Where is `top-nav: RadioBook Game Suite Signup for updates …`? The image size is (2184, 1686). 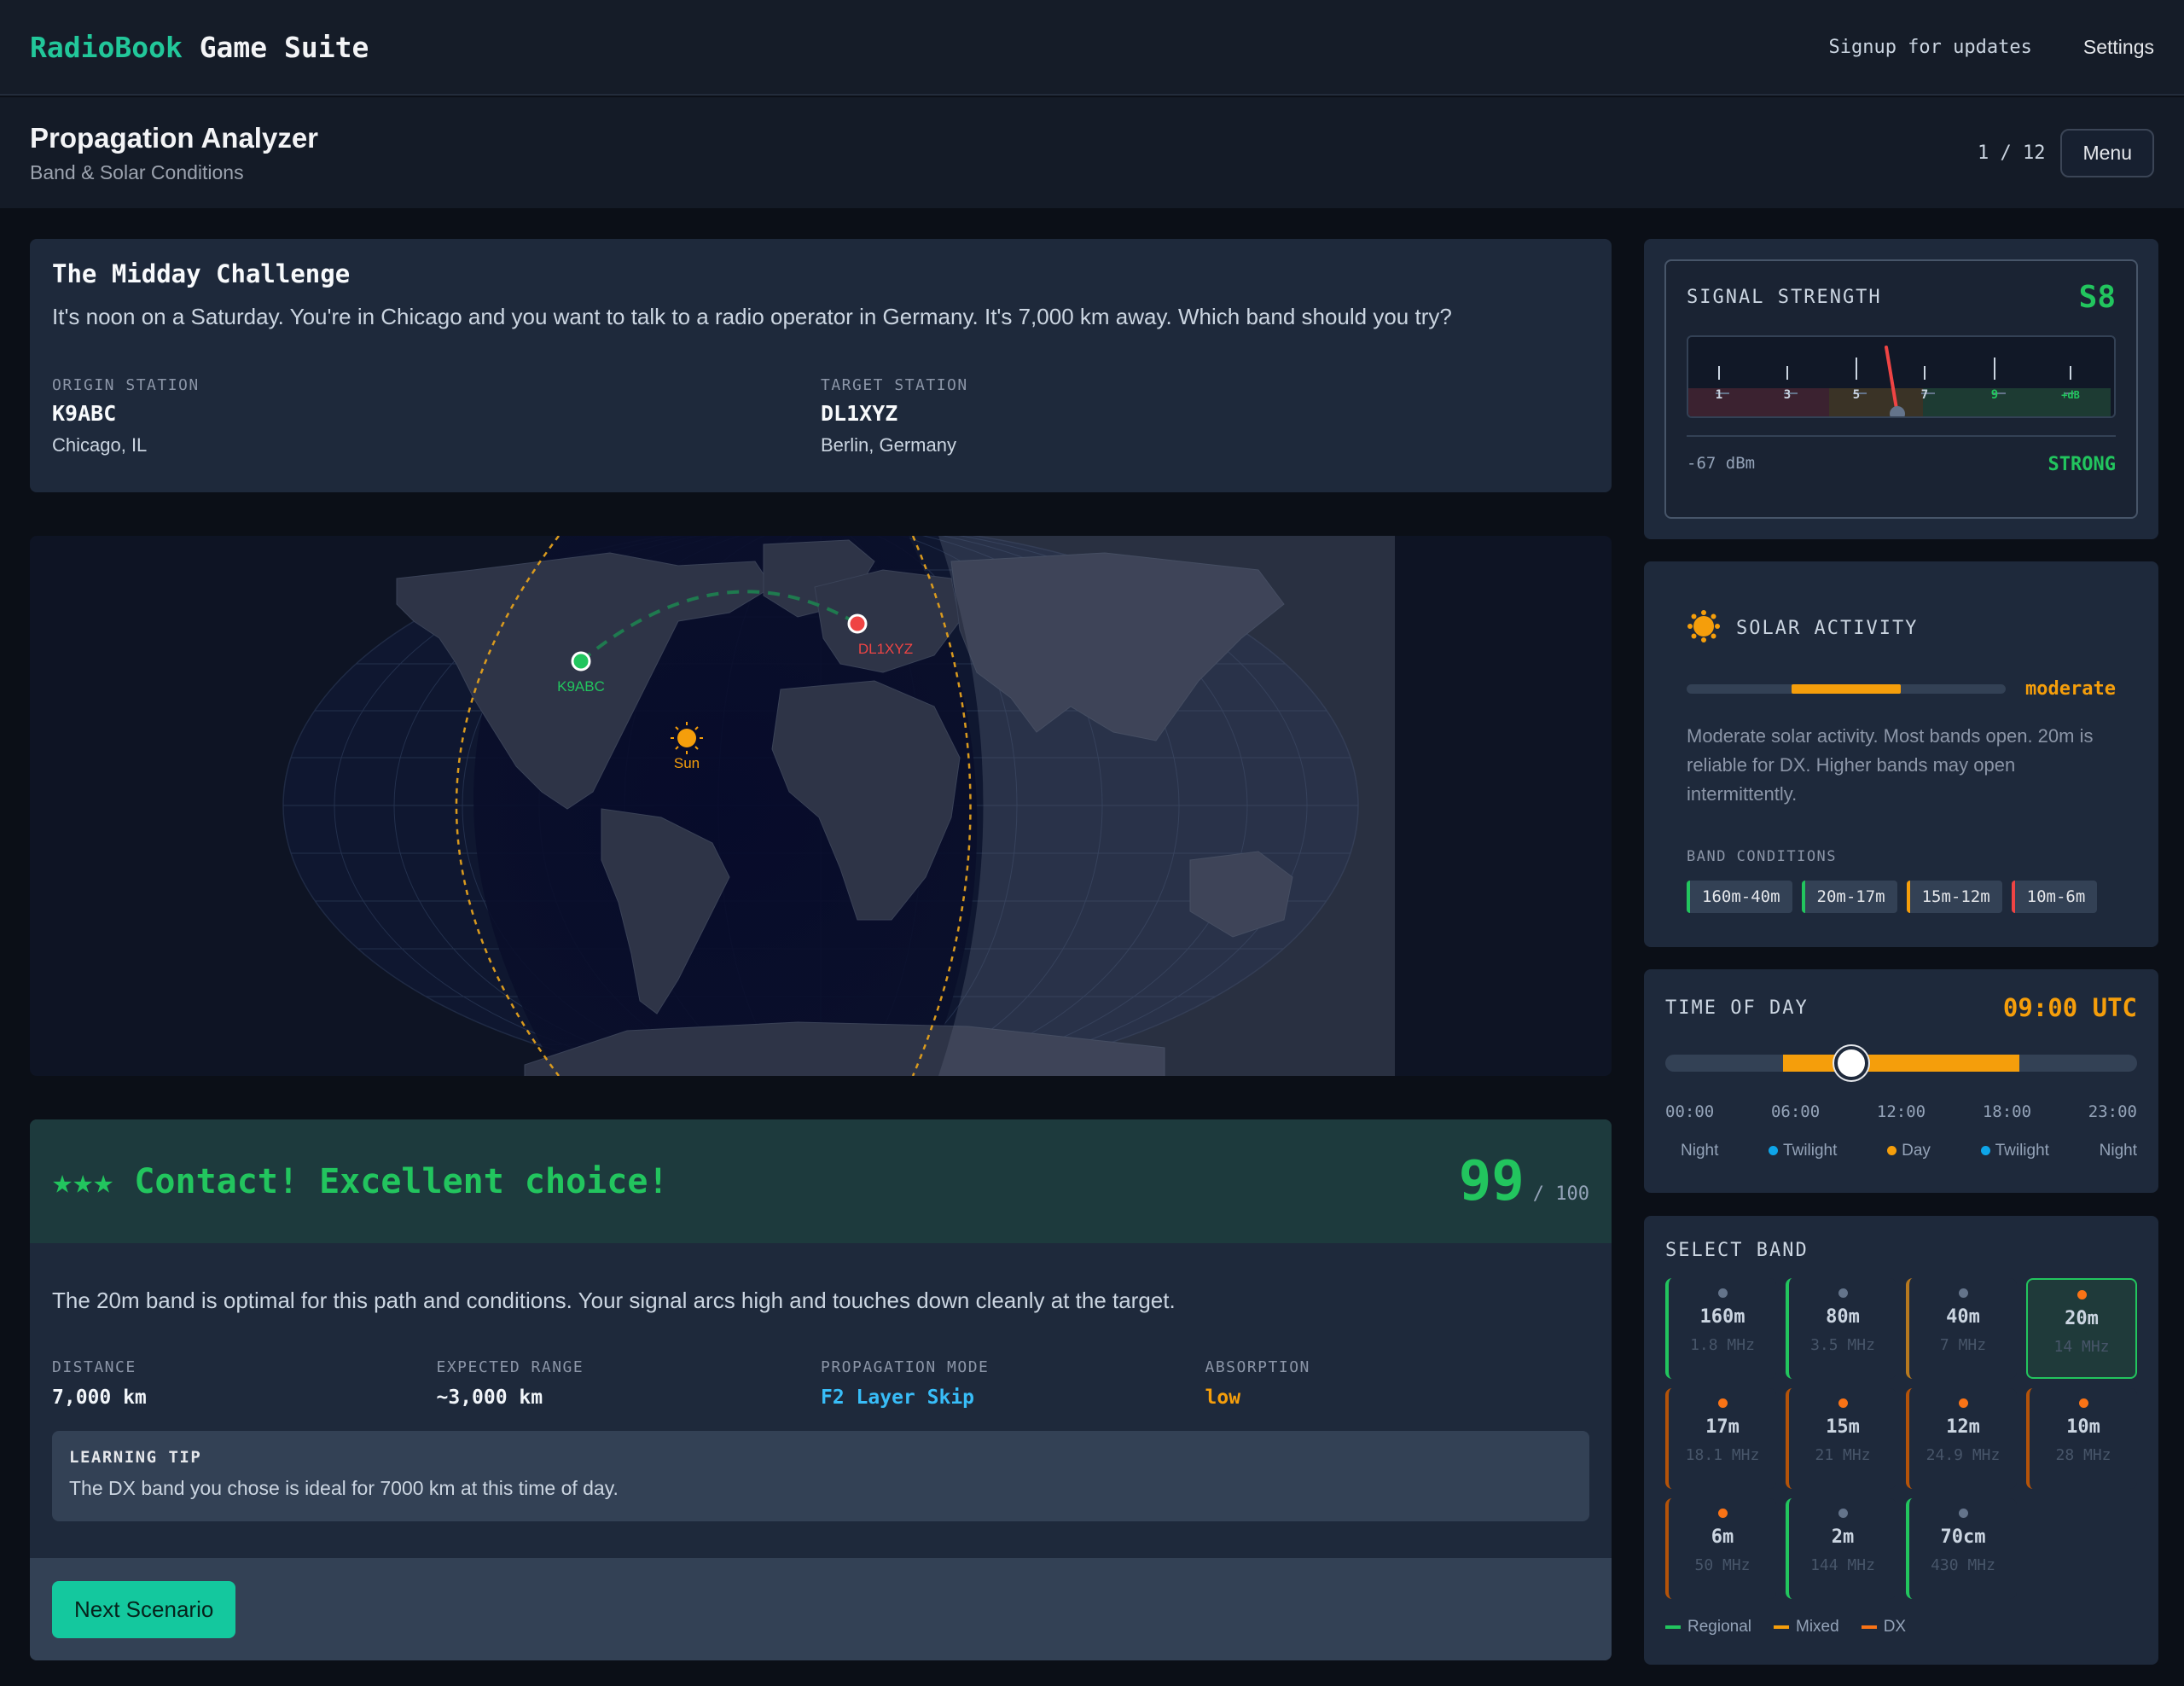 top-nav: RadioBook Game Suite Signup for updates … is located at coordinates (1092, 48).